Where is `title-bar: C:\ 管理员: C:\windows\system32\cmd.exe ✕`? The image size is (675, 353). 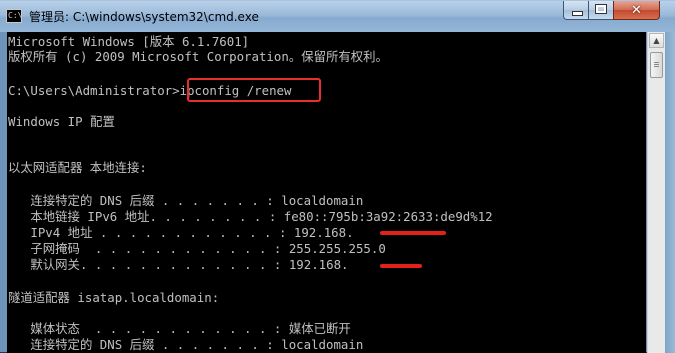
title-bar: C:\ 管理员: C:\windows\system32\cmd.exe ✕ is located at coordinates (337, 16).